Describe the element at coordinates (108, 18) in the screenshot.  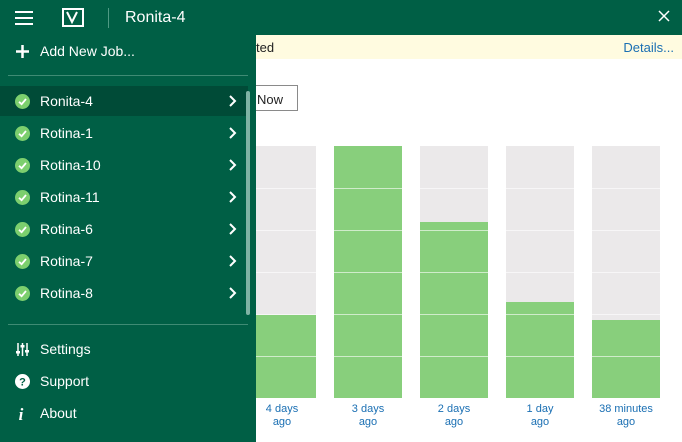
I see `title-divider` at that location.